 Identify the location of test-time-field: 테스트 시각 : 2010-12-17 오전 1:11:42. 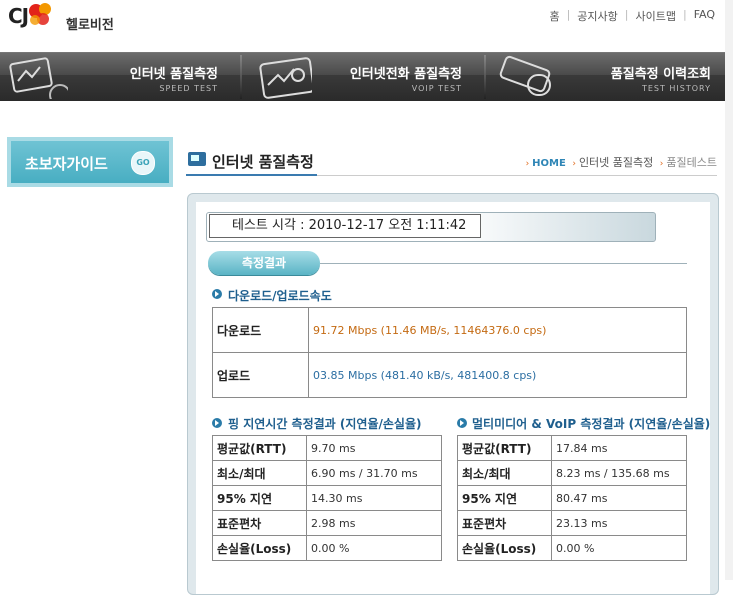
(345, 226).